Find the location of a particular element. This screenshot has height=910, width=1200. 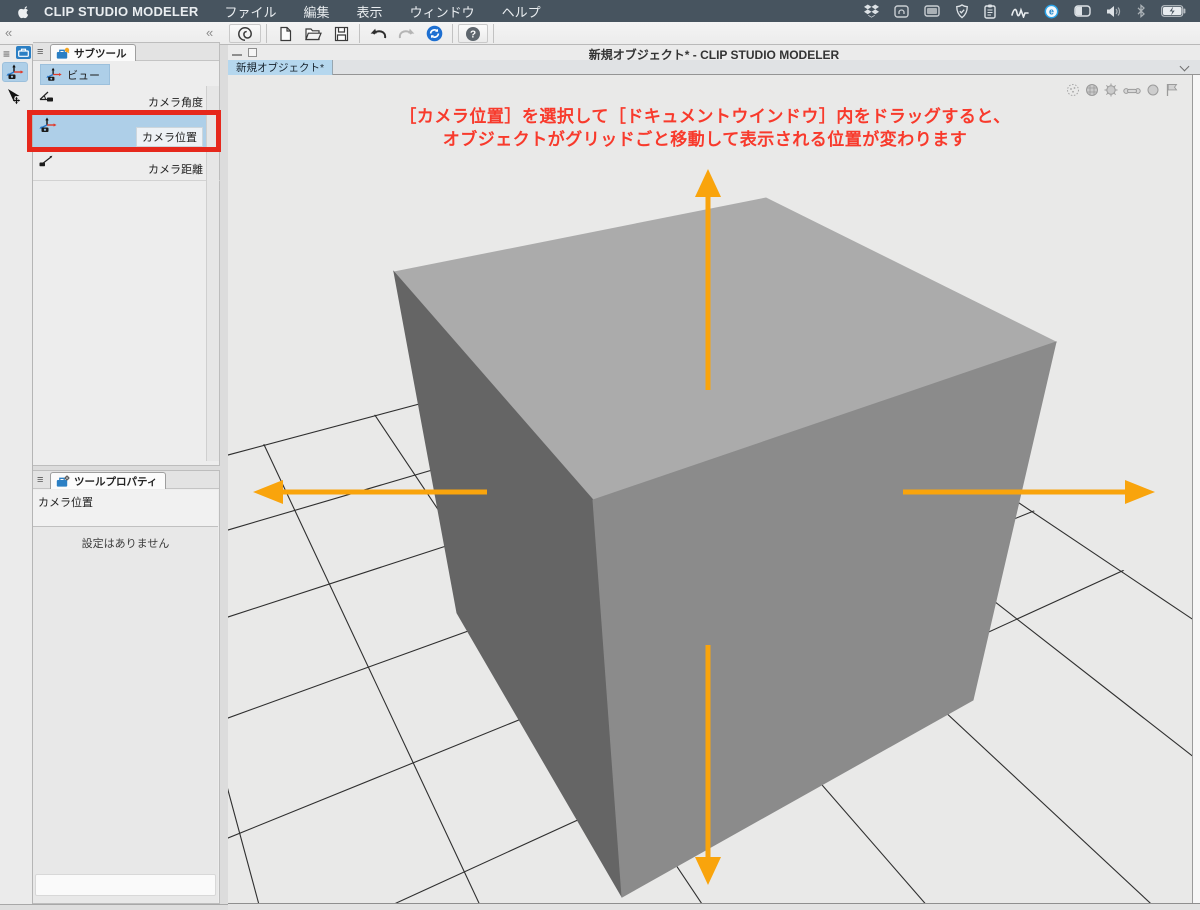

vertical-scrollbar is located at coordinates (1196, 489).